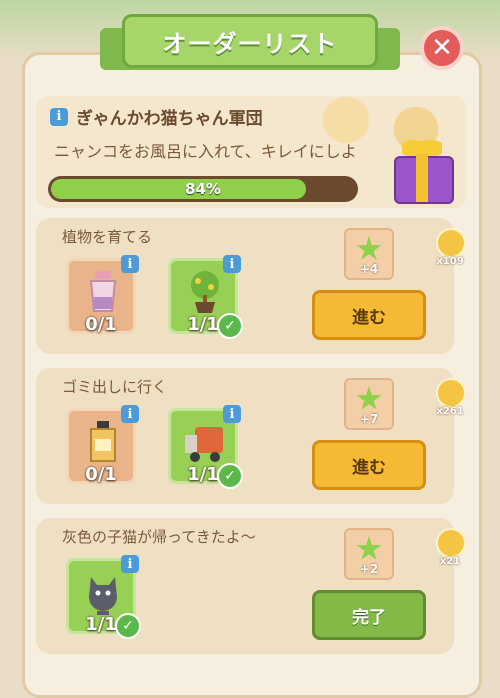 Image resolution: width=500 pixels, height=698 pixels. What do you see at coordinates (59, 116) in the screenshot?
I see `info-icon: i` at bounding box center [59, 116].